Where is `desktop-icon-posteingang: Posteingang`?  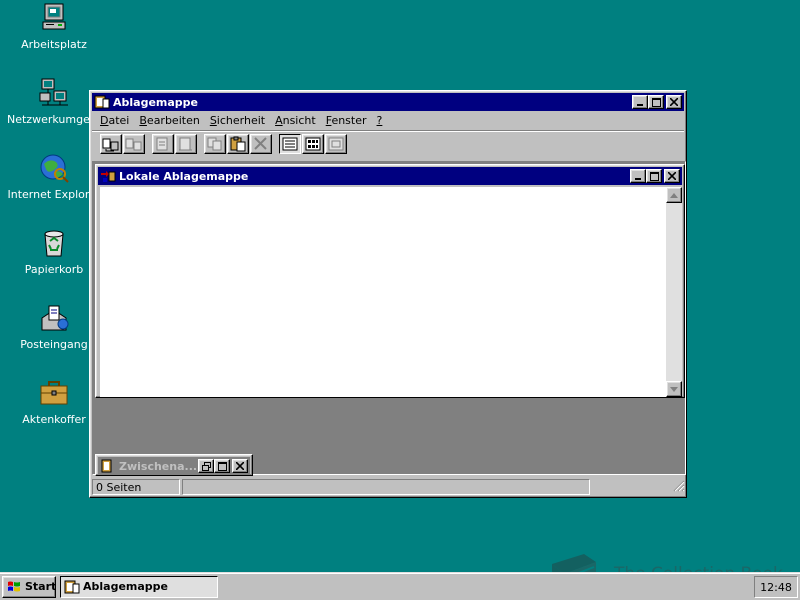 desktop-icon-posteingang: Posteingang is located at coordinates (54, 326).